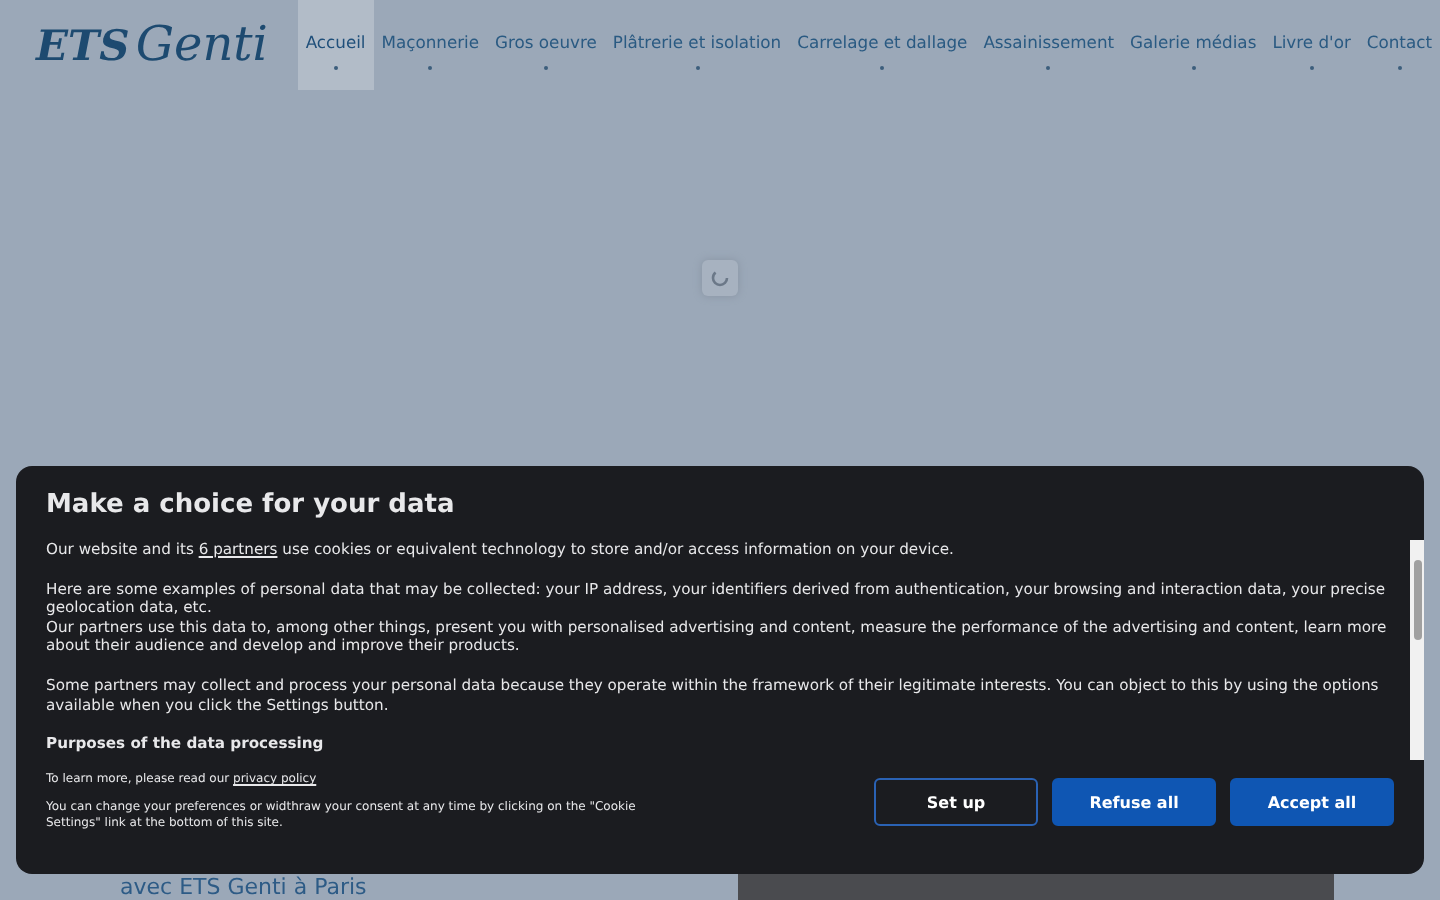 The width and height of the screenshot is (1440, 900). I want to click on nav-link: Plâtrerie et isolation, so click(697, 45).